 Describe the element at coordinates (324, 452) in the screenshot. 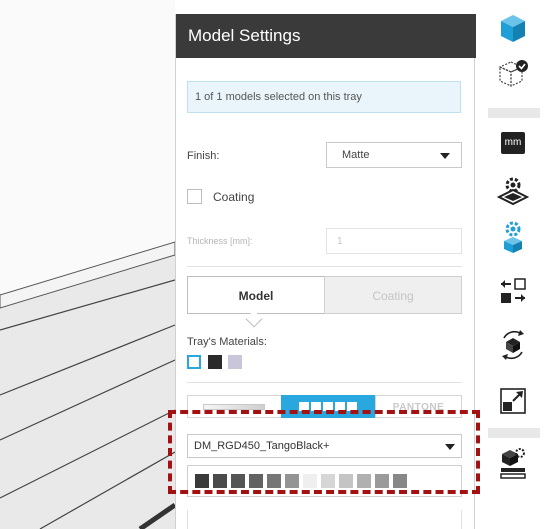

I see `highlight-box` at that location.